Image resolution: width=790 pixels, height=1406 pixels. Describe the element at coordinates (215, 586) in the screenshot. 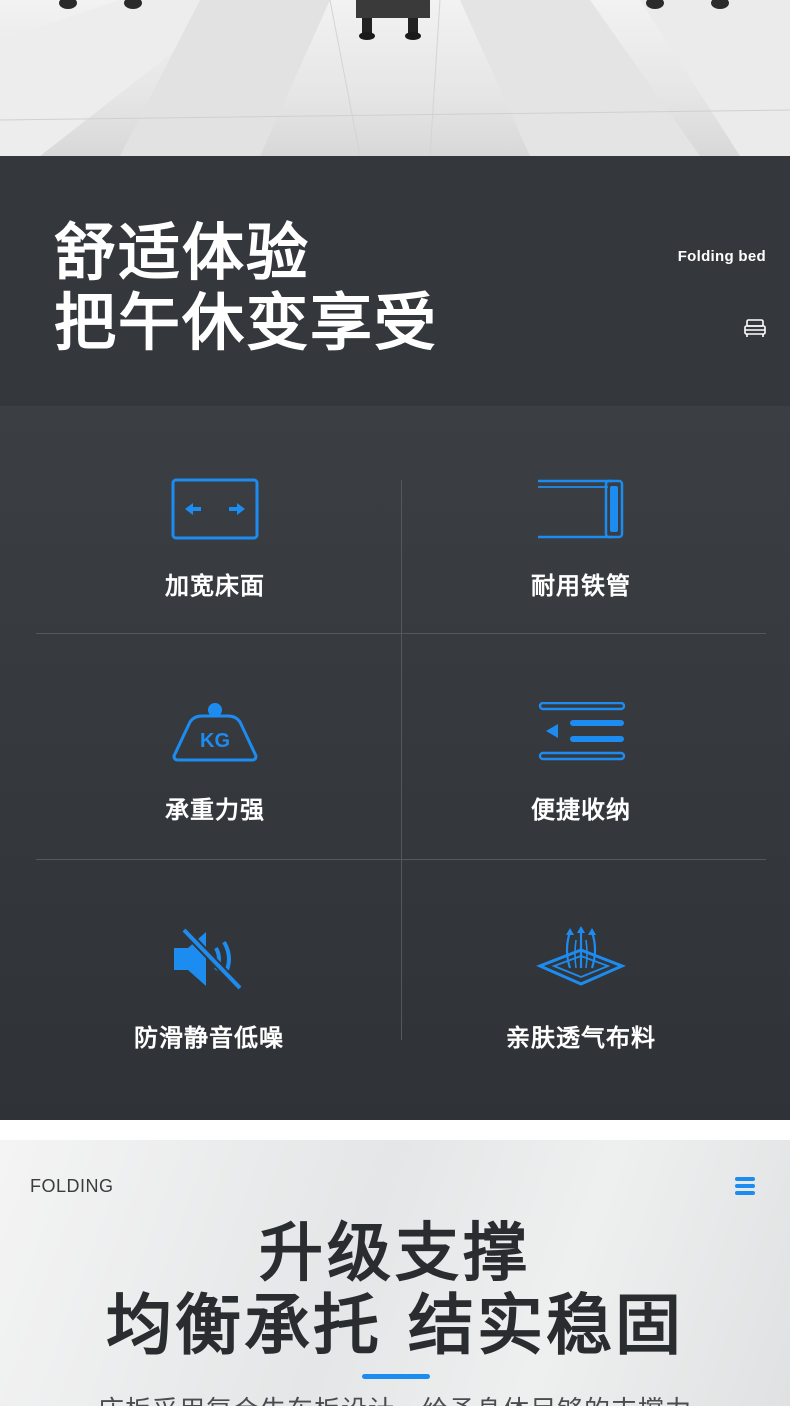

I see `feature-label: 加宽床面` at that location.